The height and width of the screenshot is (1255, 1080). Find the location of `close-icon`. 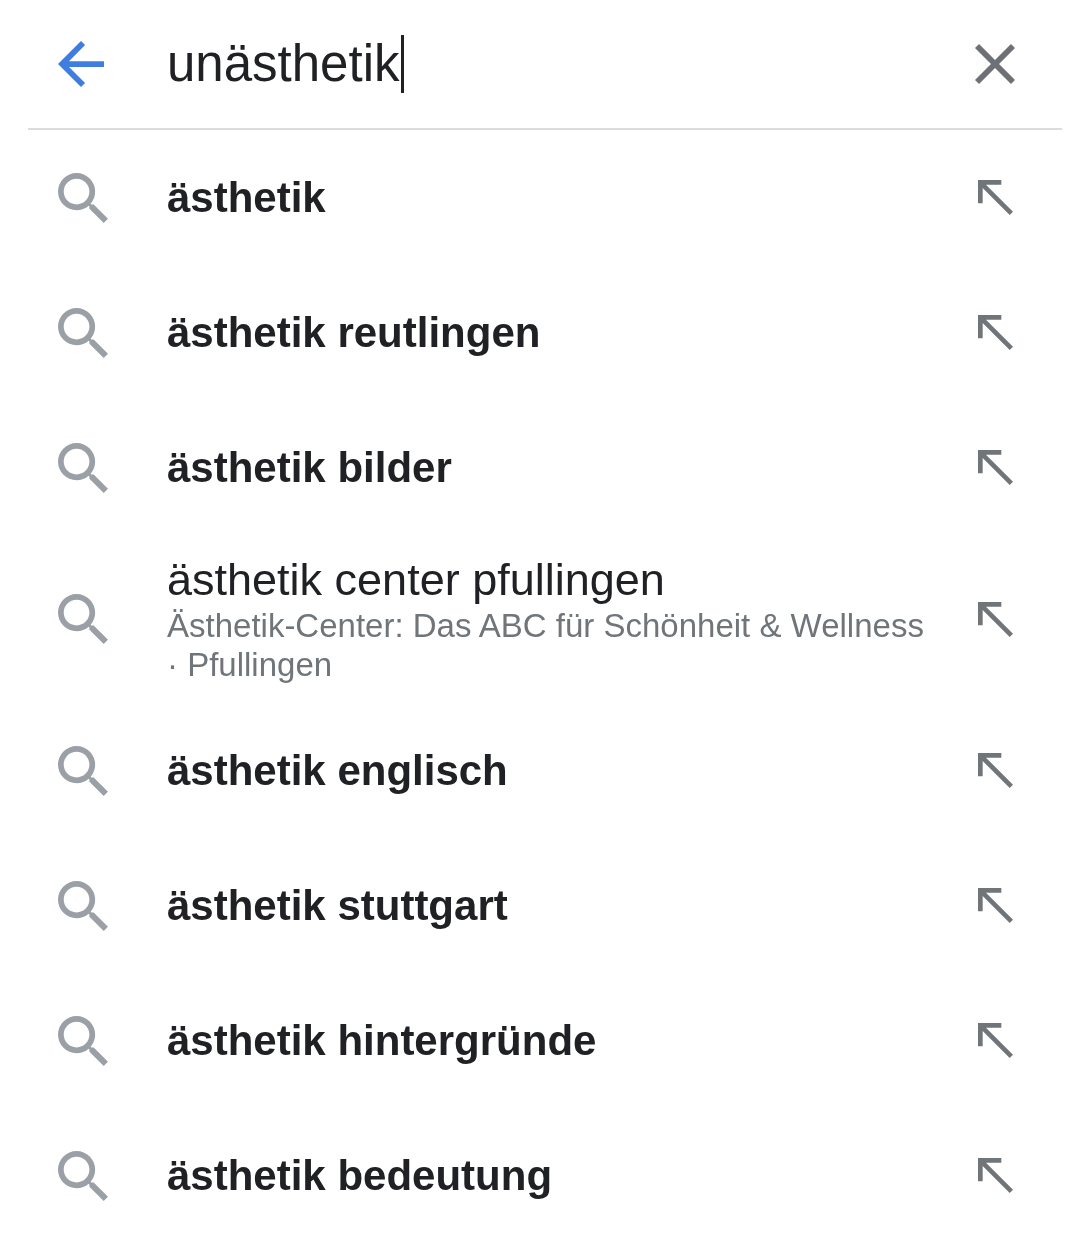

close-icon is located at coordinates (995, 64).